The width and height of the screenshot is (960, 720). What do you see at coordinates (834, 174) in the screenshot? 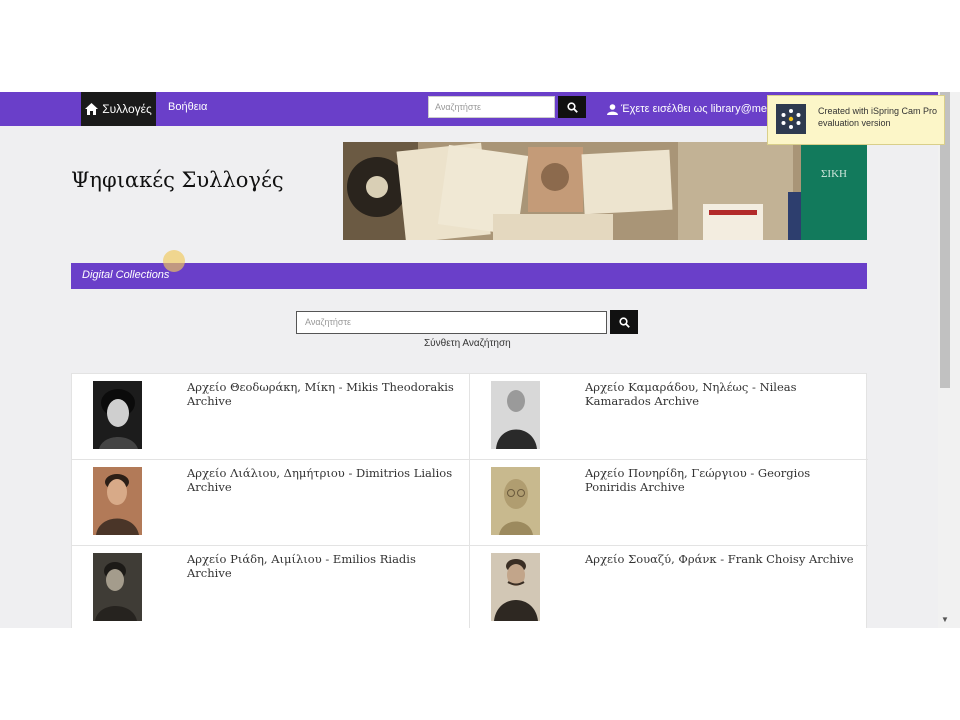
I see `svg-text: ΣΙΚΗ` at bounding box center [834, 174].